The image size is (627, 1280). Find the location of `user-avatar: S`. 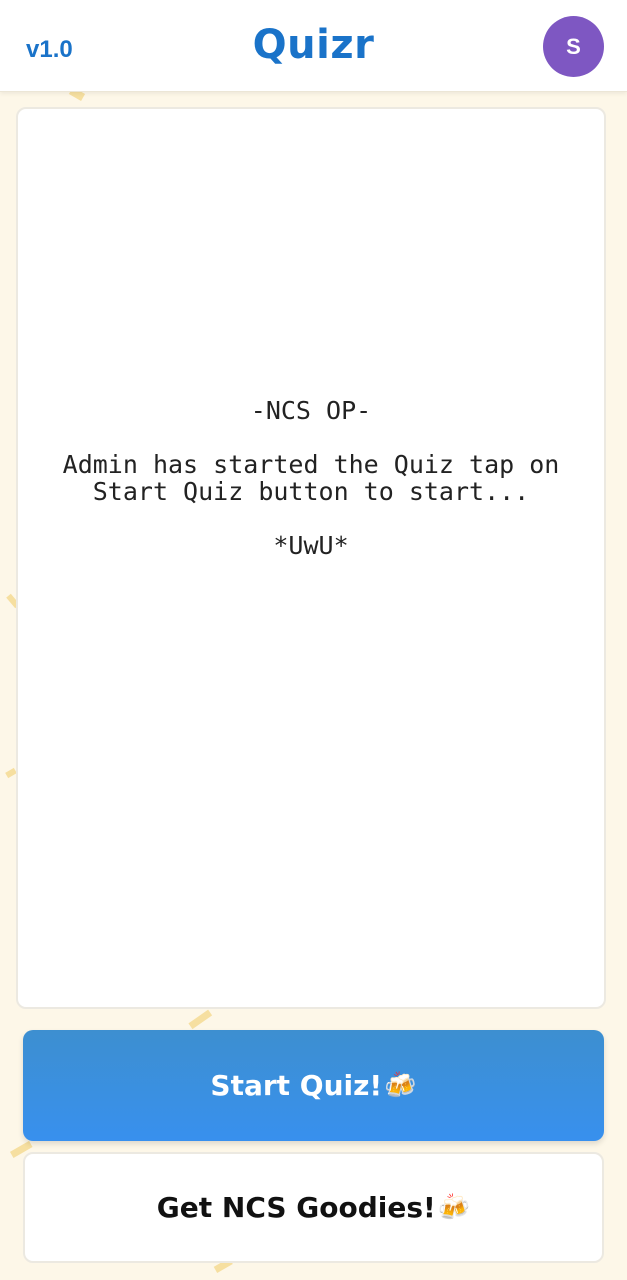

user-avatar: S is located at coordinates (573, 46).